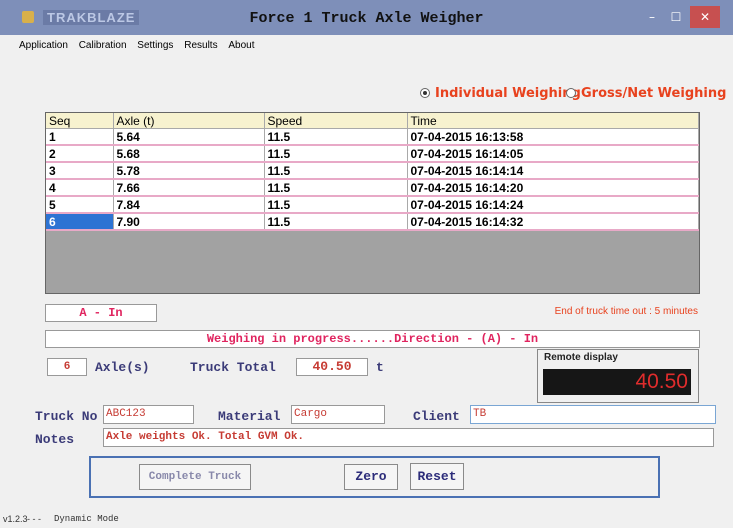 The image size is (733, 528). I want to click on radio-unselected-icon, so click(571, 93).